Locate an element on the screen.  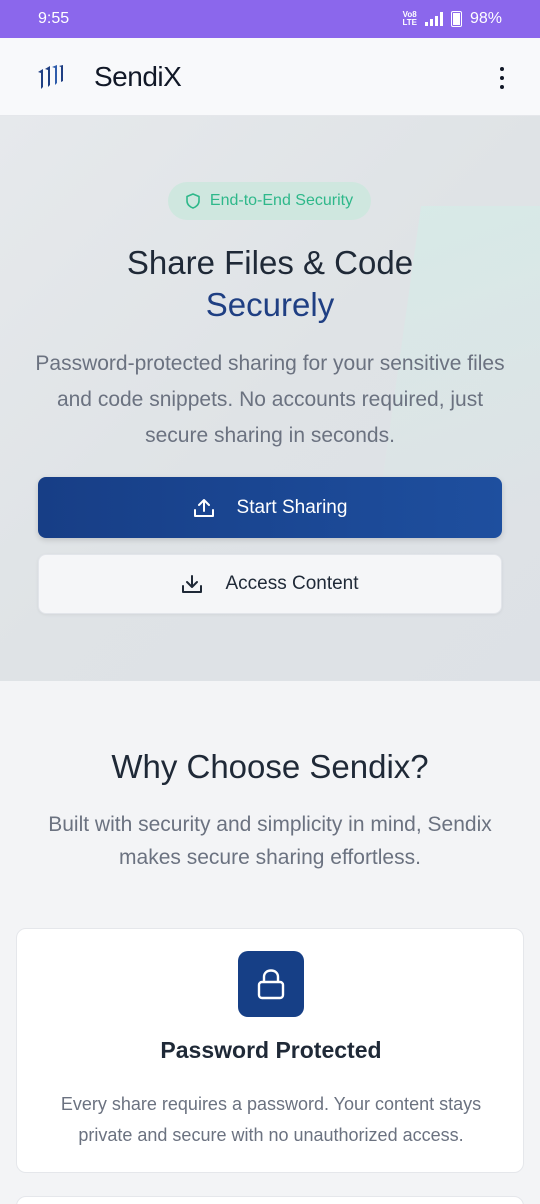
access-content-button: Access Content is located at coordinates (270, 584).